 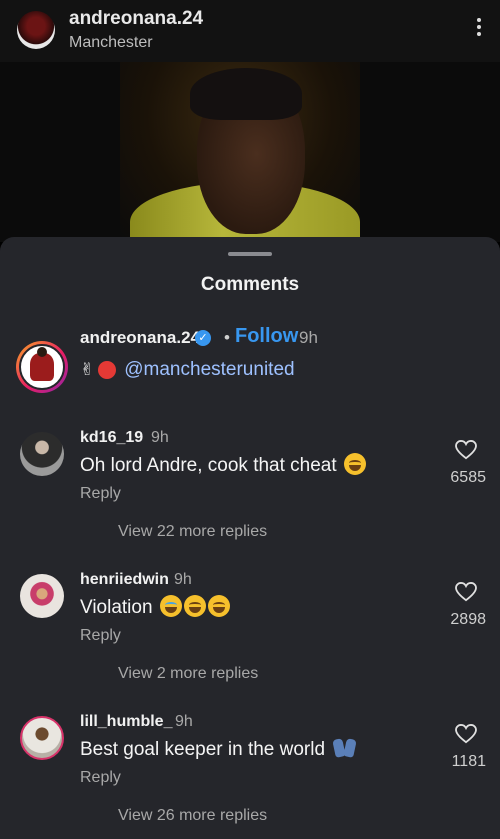 What do you see at coordinates (203, 338) in the screenshot?
I see `verified-badge-icon: ✓` at bounding box center [203, 338].